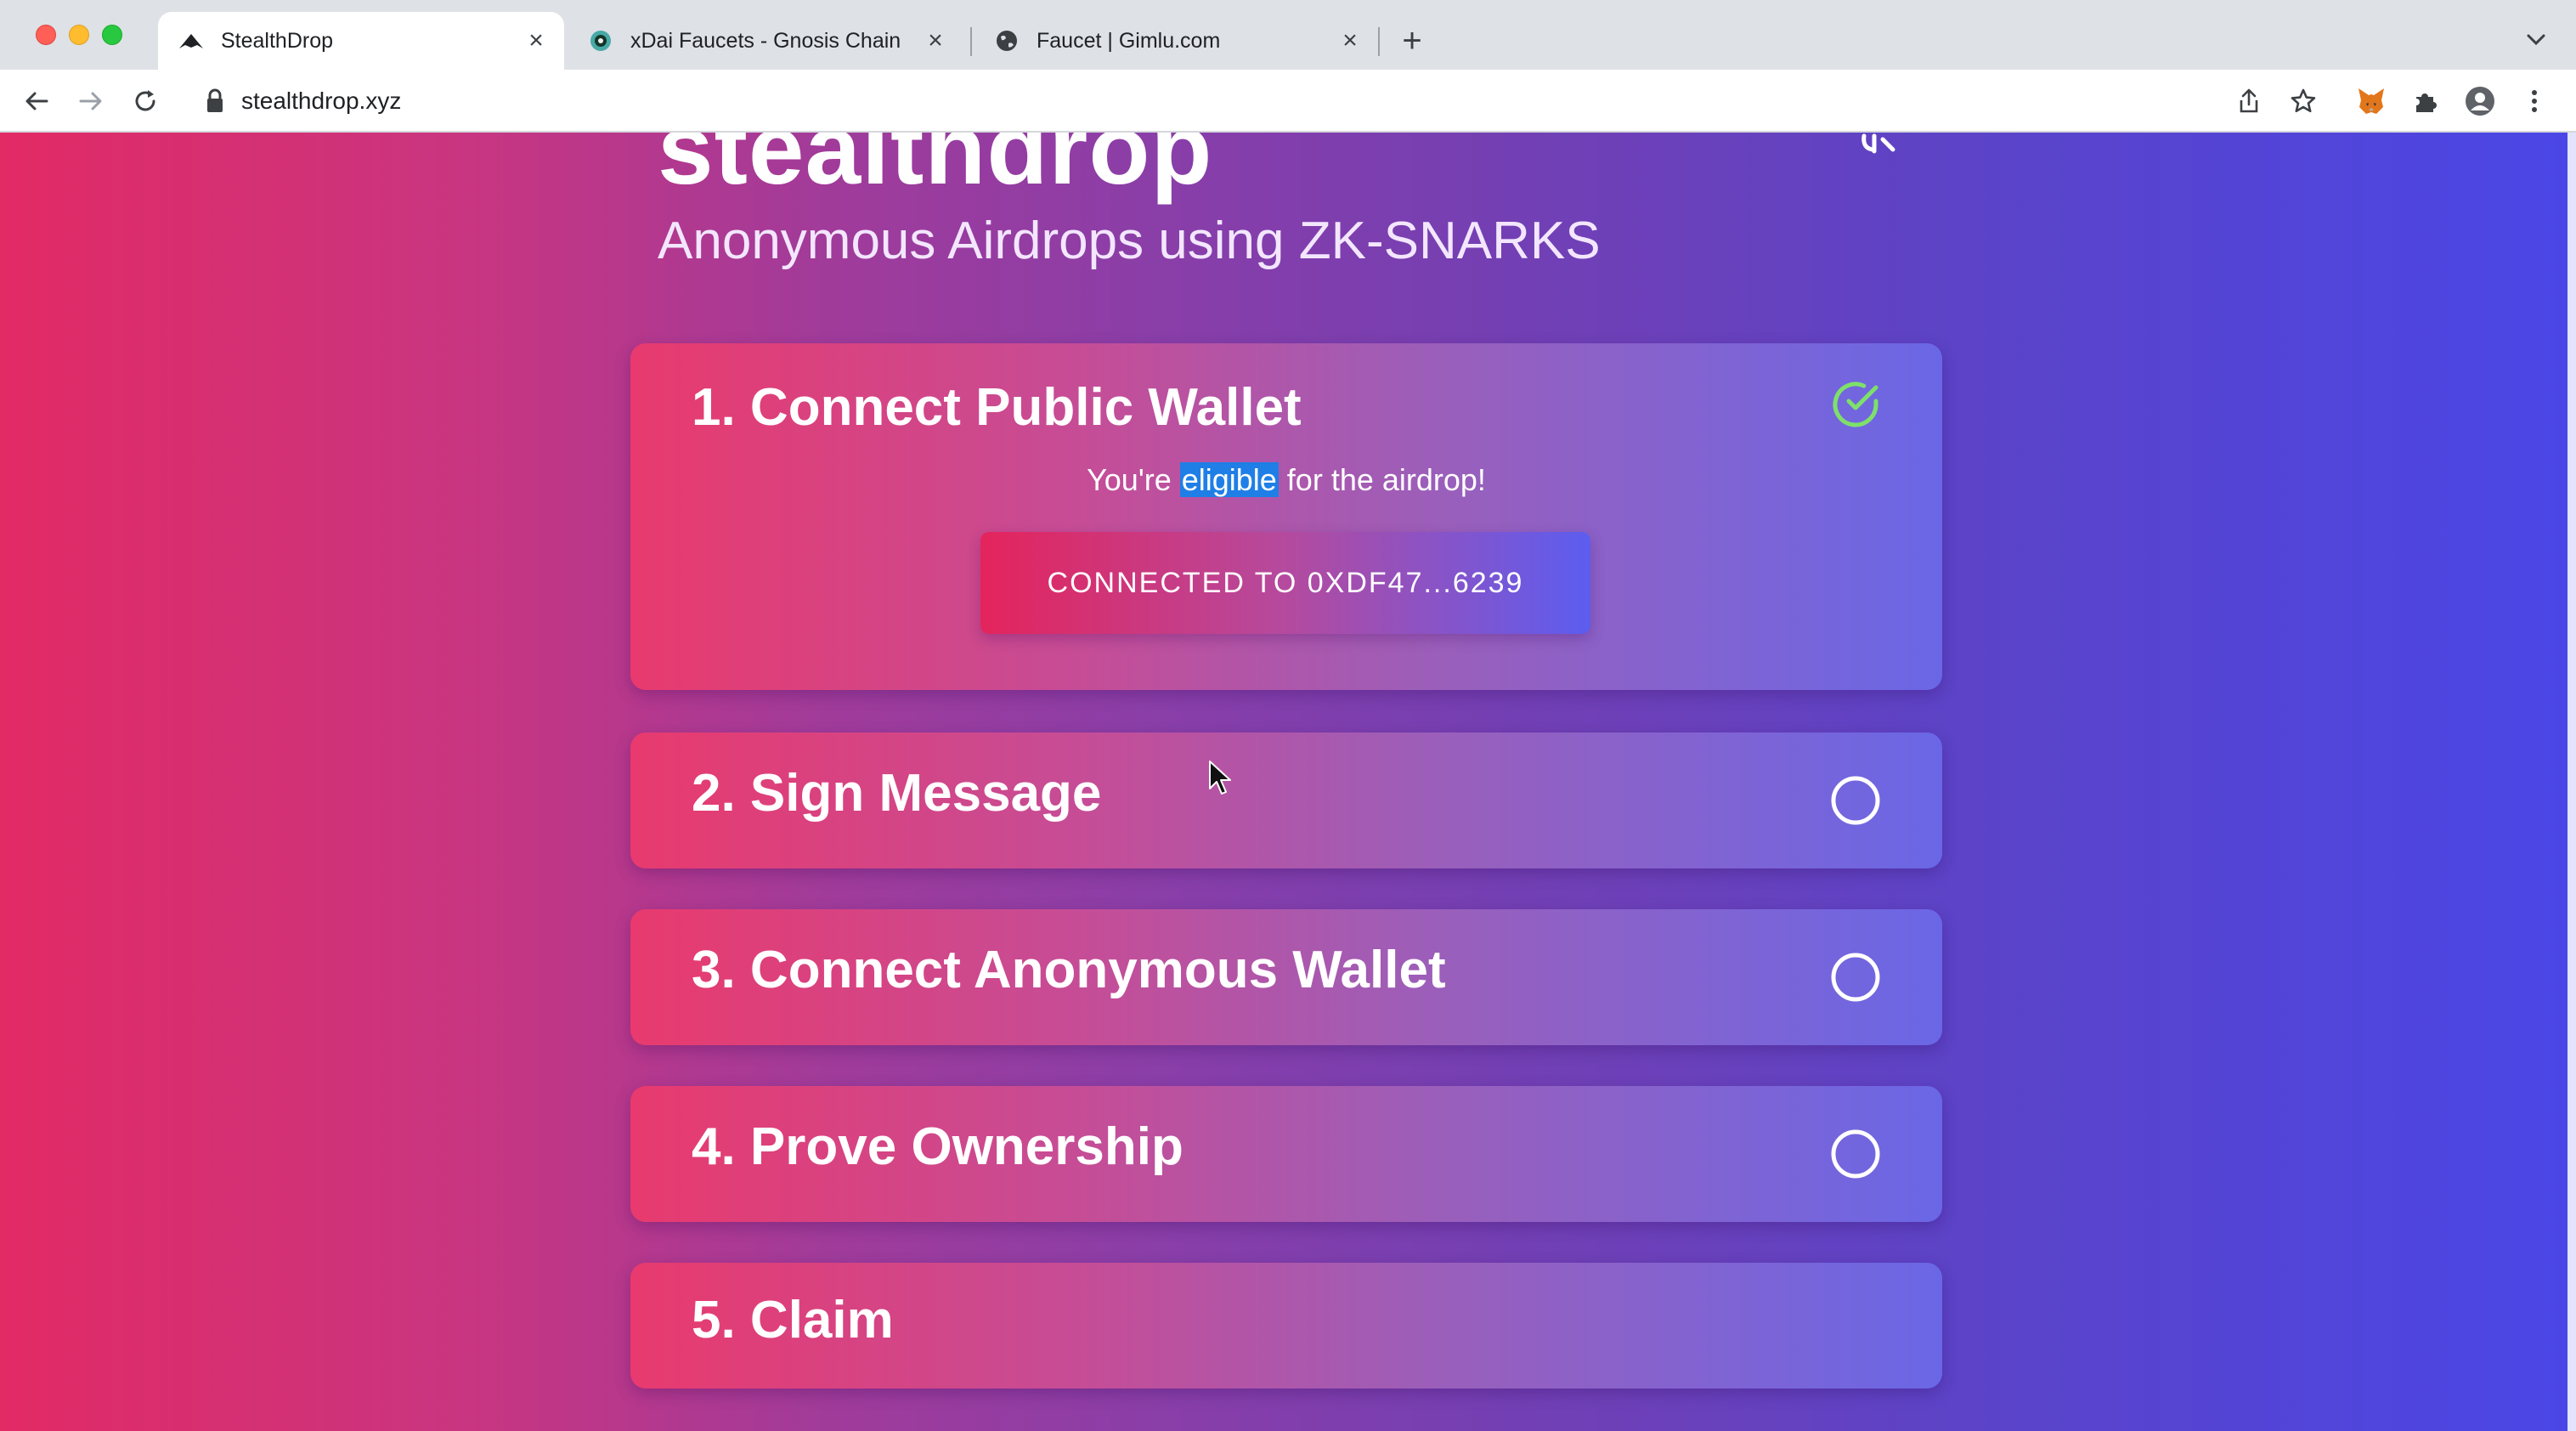 This screenshot has height=1431, width=2576. I want to click on tab-stealthdrop: StealthDrop ×, so click(361, 41).